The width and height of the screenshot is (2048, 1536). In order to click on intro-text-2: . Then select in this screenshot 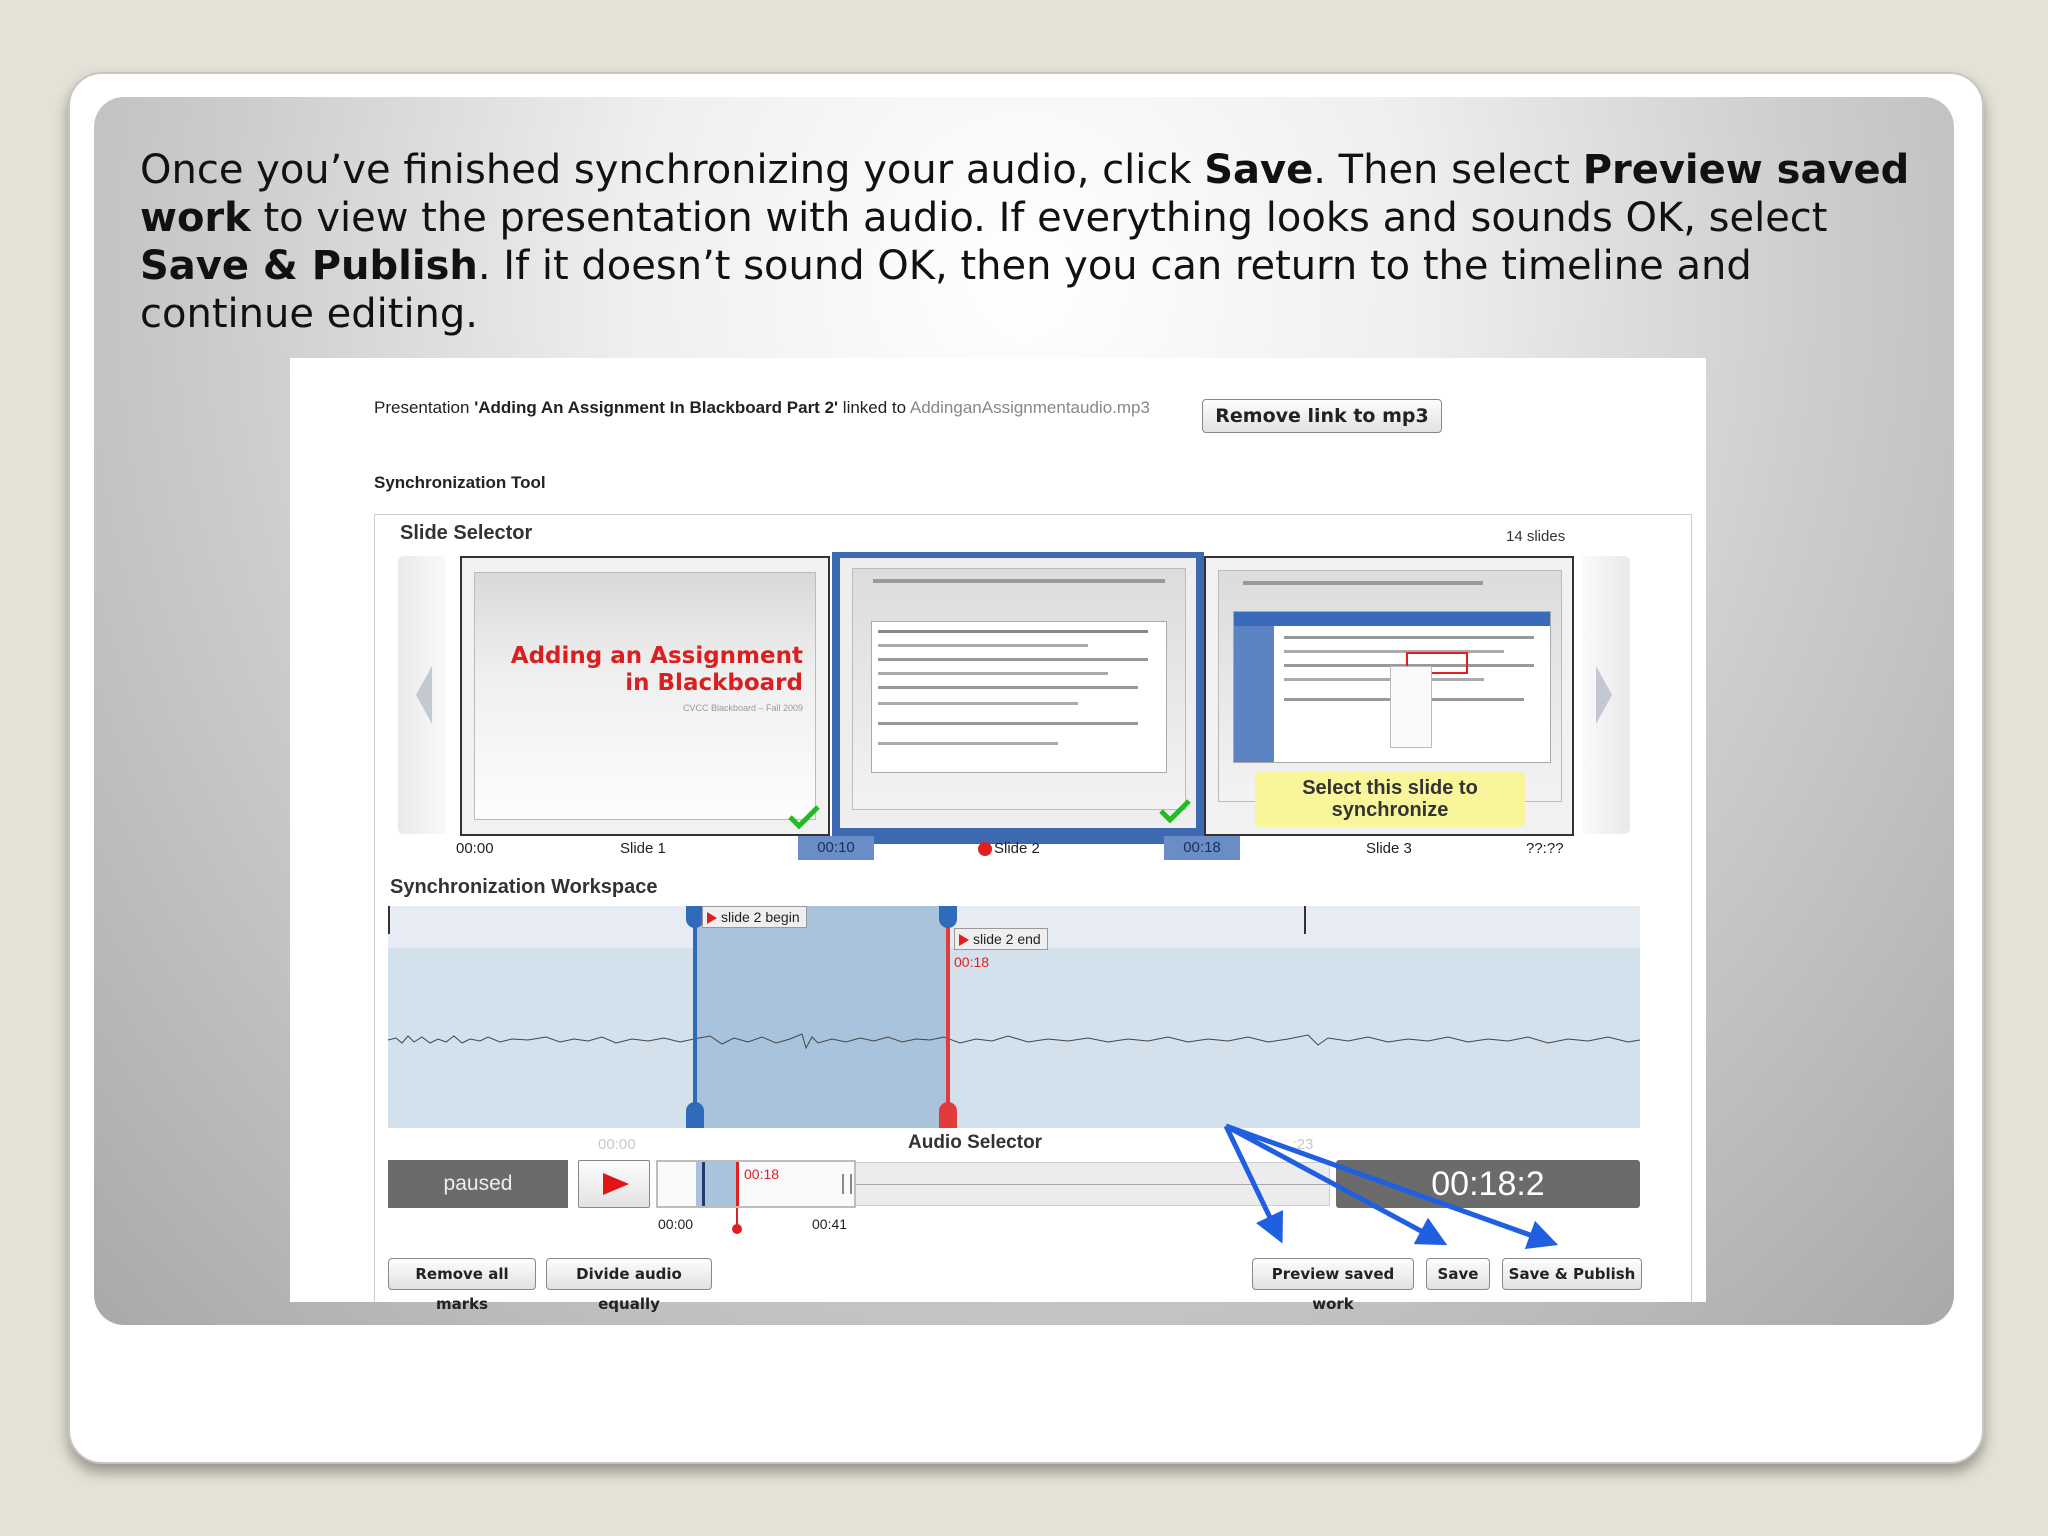, I will do `click(1448, 170)`.